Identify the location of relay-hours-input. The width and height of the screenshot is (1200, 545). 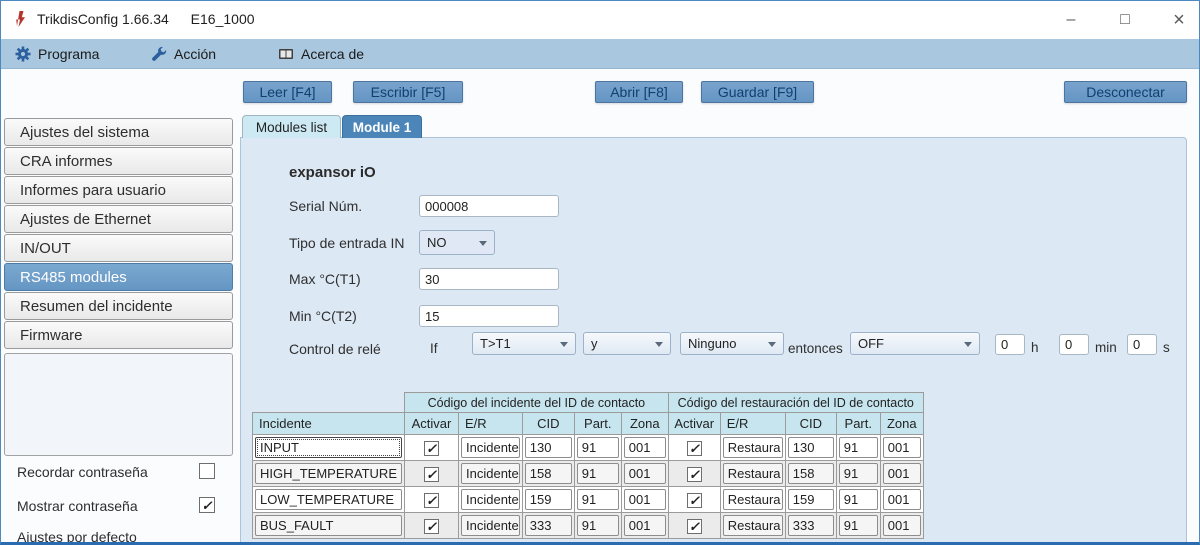
(1010, 344).